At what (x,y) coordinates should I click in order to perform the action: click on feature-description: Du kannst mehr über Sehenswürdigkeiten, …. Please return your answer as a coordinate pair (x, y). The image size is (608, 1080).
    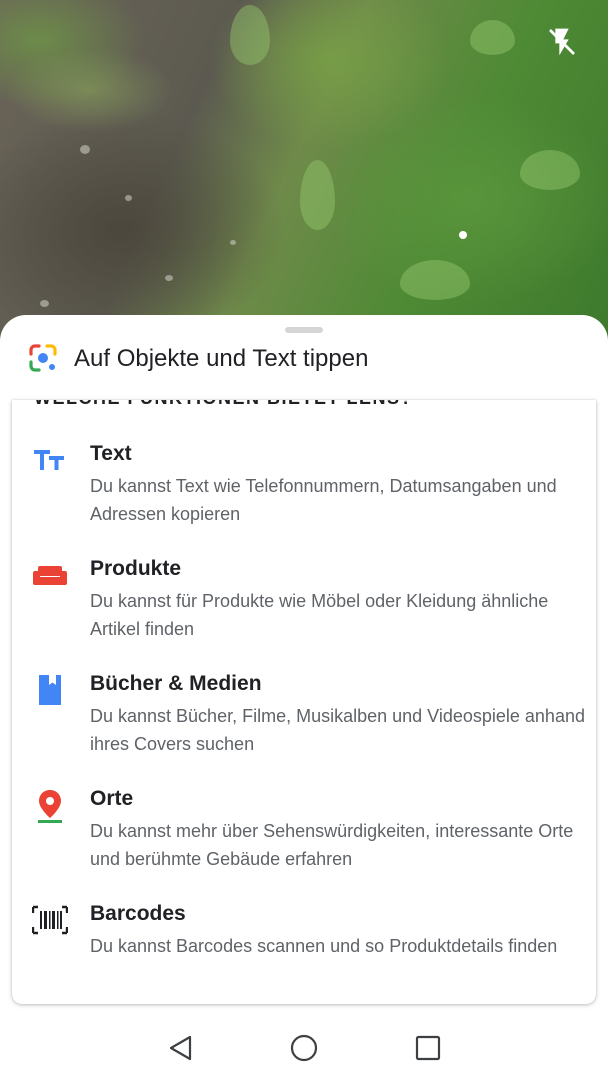
    Looking at the image, I should click on (332, 845).